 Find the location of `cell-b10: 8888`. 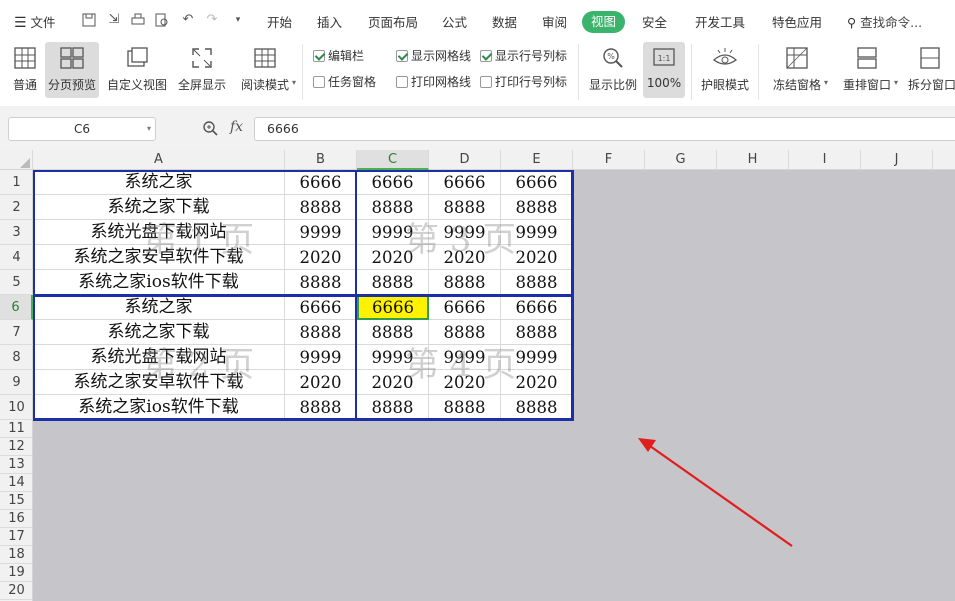

cell-b10: 8888 is located at coordinates (321, 407).